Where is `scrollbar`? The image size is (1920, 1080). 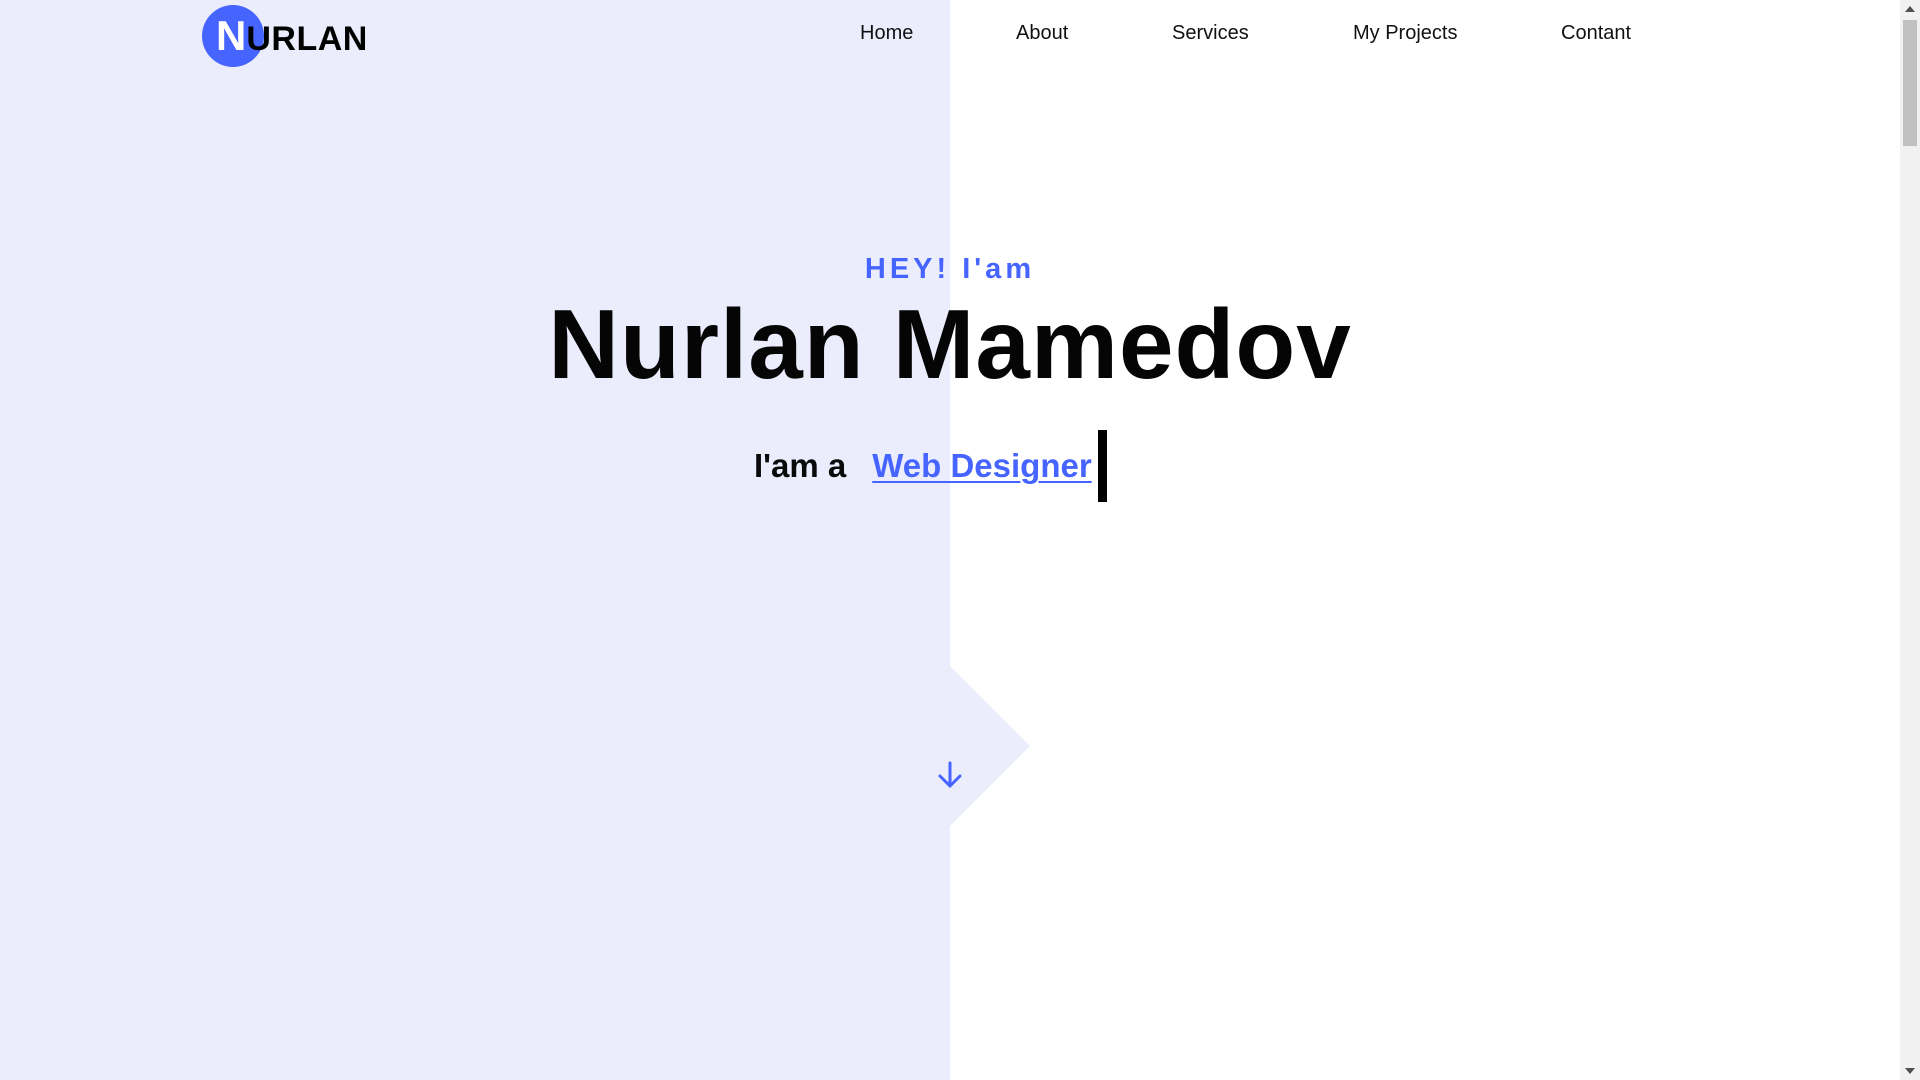 scrollbar is located at coordinates (1910, 540).